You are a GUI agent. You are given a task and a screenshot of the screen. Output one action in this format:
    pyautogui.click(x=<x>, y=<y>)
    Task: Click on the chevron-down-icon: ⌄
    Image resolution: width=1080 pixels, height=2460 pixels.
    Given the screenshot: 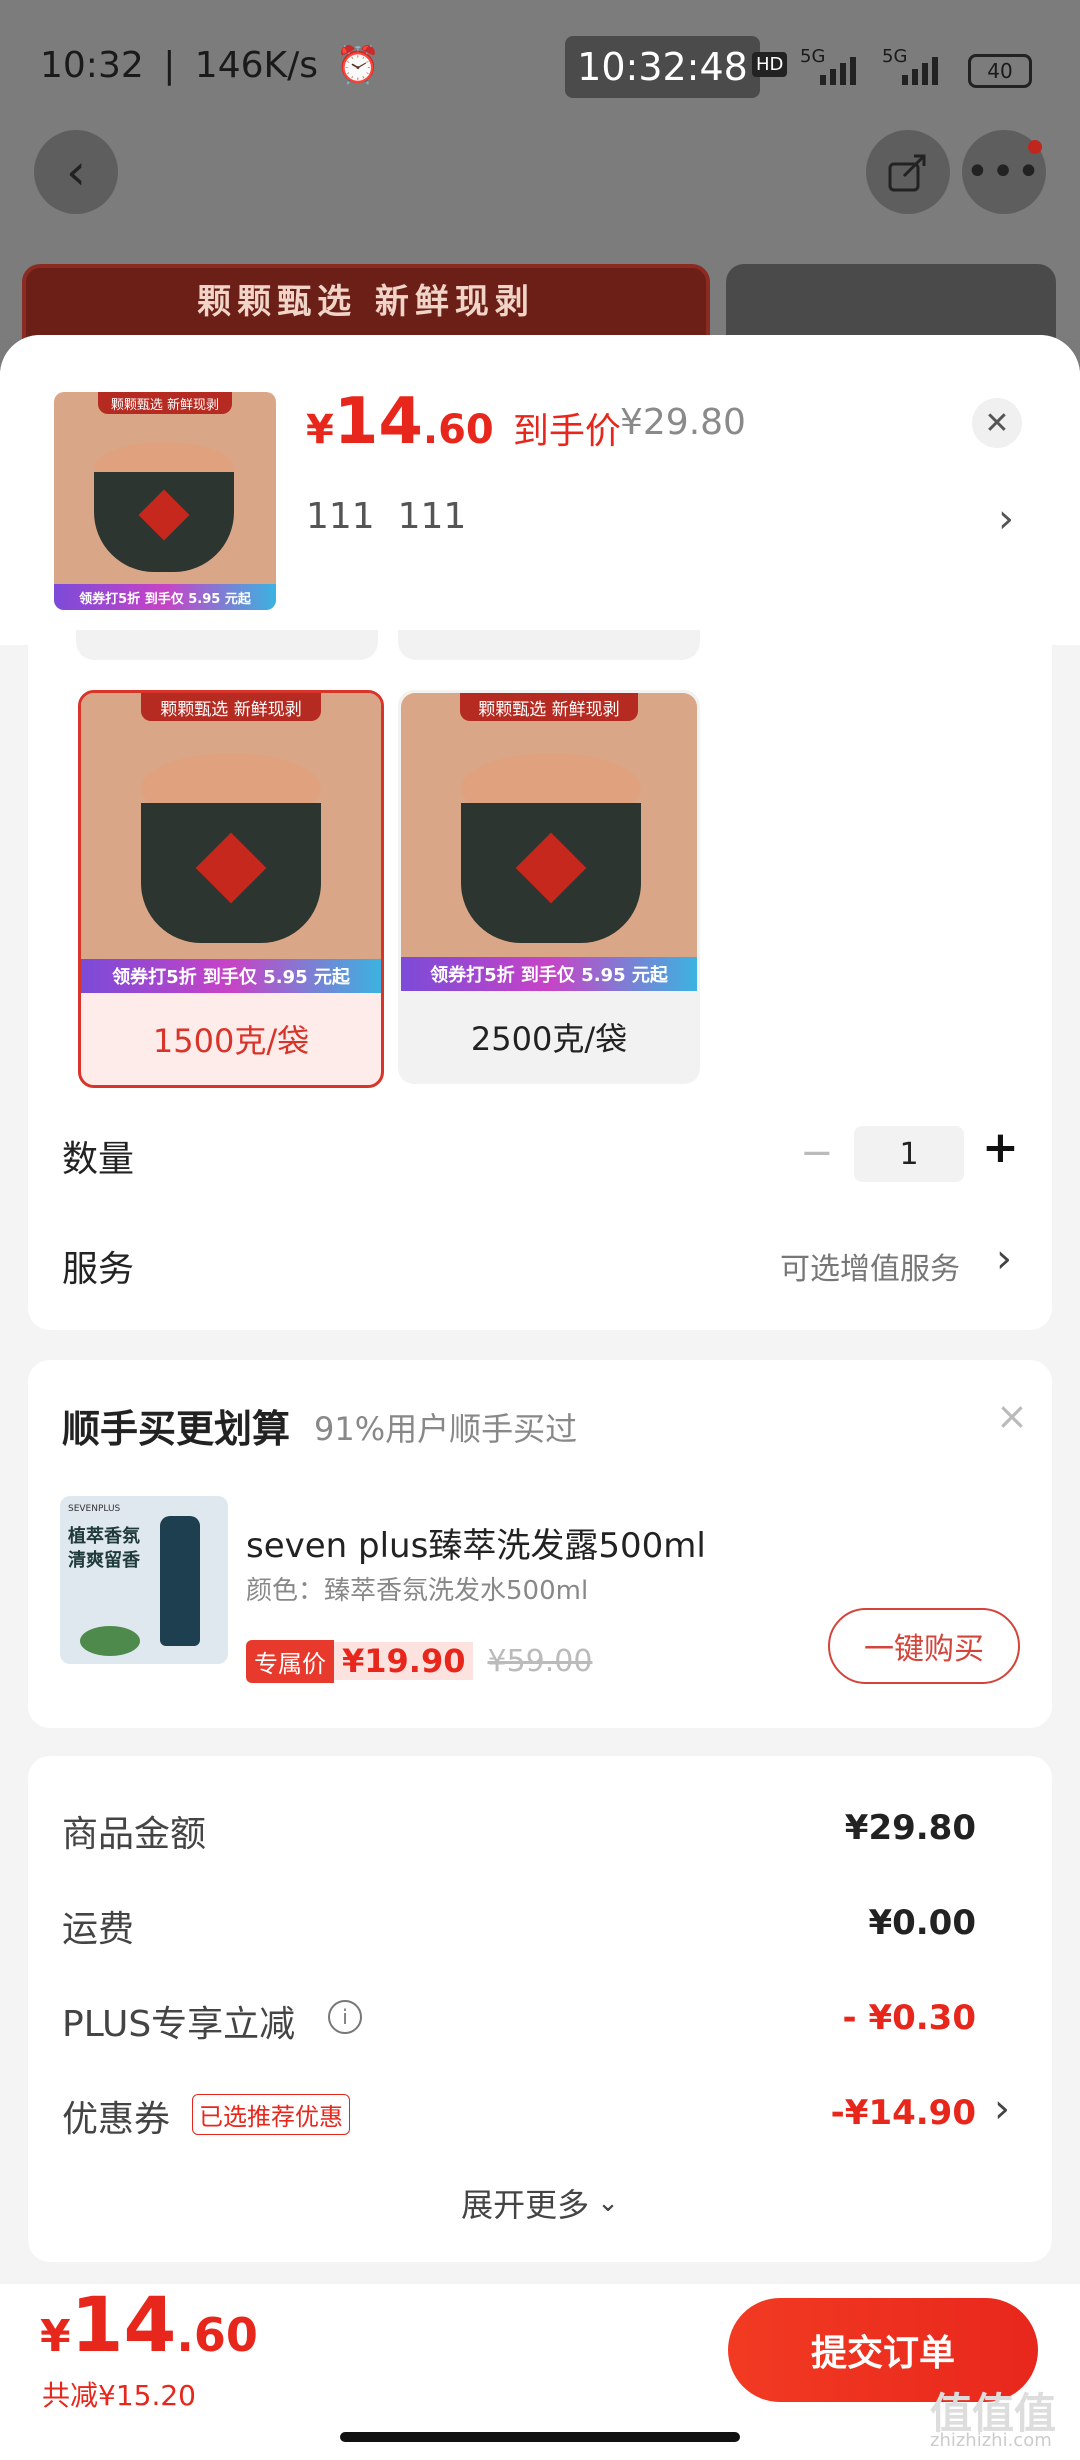 What is the action you would take?
    pyautogui.click(x=608, y=2203)
    